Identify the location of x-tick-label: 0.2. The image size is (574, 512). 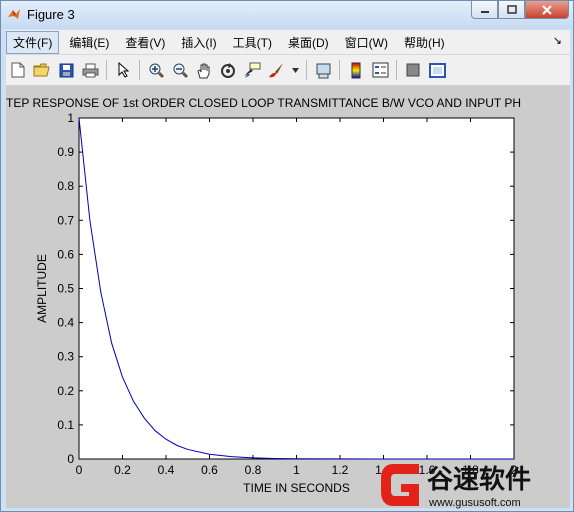
(122, 470).